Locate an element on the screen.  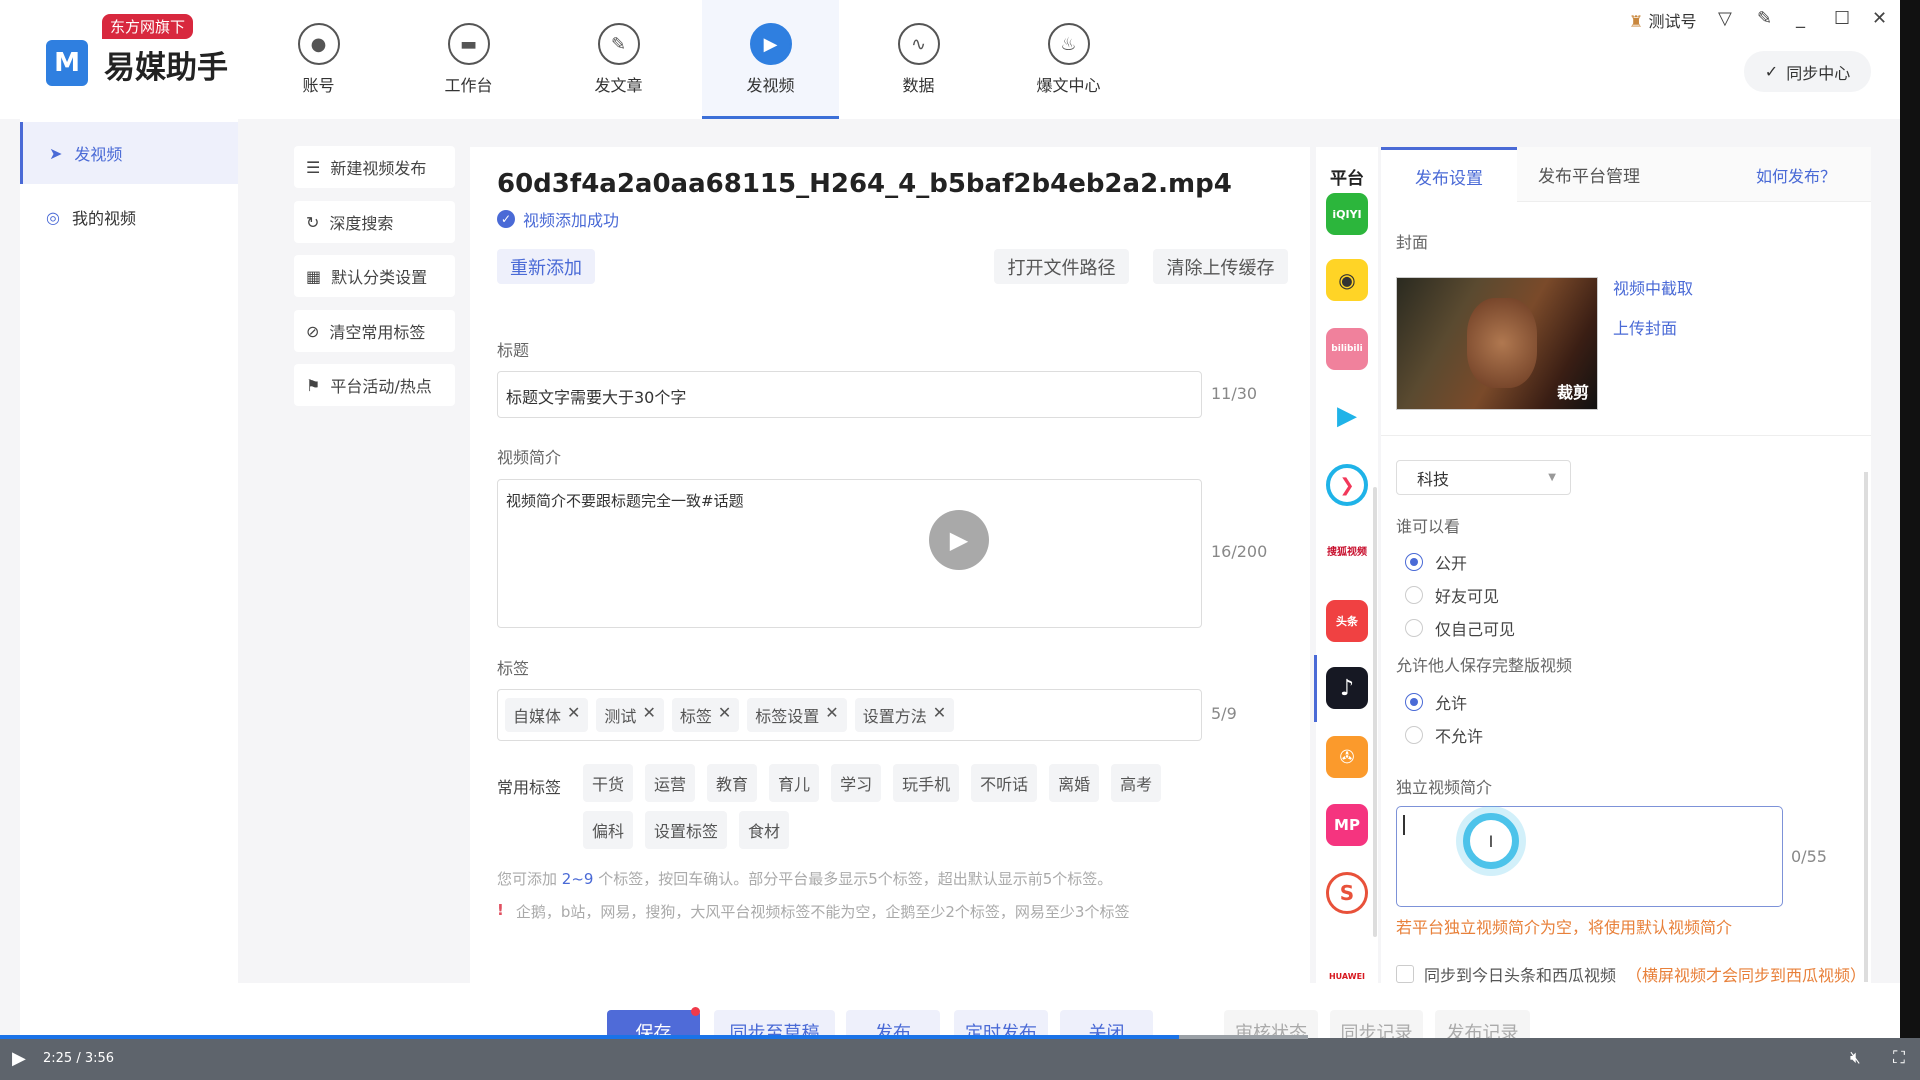
tag-chip: 自媒体 ✕ is located at coordinates (547, 715).